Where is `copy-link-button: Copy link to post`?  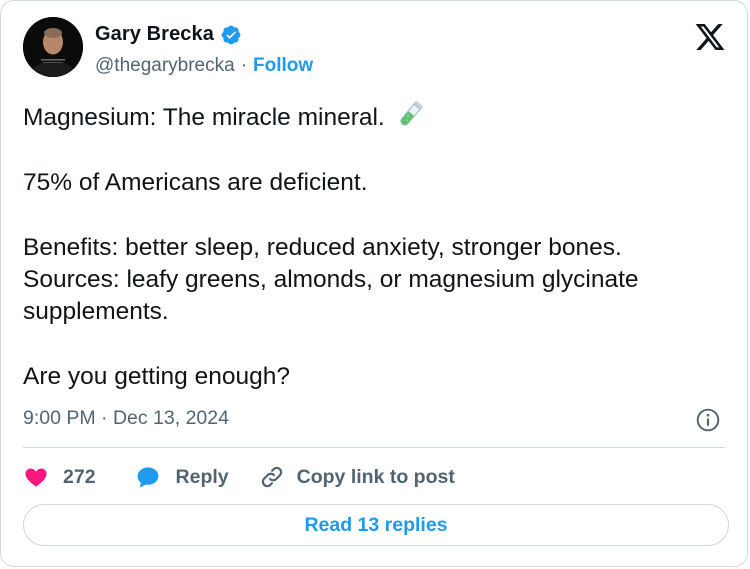 copy-link-button: Copy link to post is located at coordinates (357, 477).